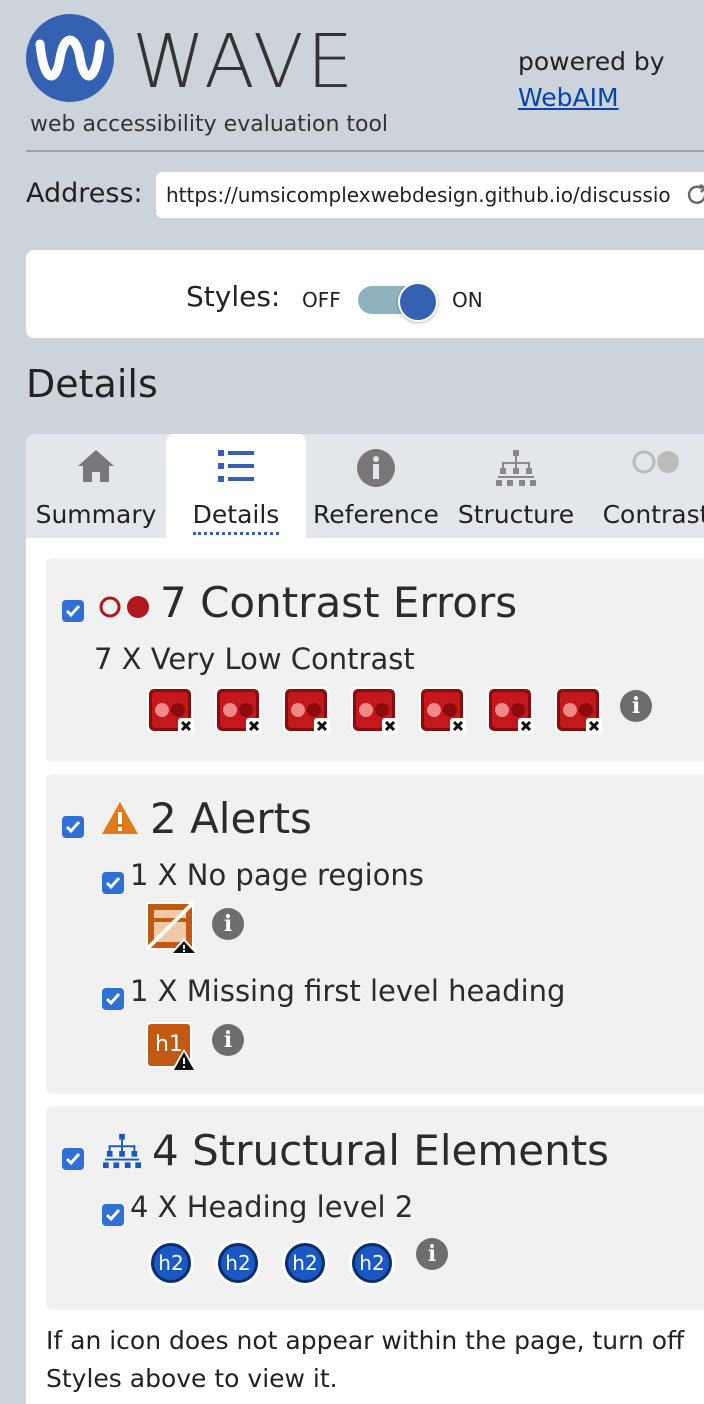 The width and height of the screenshot is (704, 1404). I want to click on tab-reference-label: Reference, so click(376, 514).